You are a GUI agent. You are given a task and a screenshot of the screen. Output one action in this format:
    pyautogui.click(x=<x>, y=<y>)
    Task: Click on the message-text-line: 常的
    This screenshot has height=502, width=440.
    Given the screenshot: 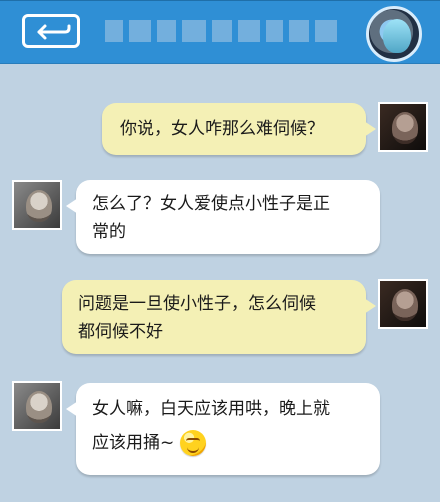 What is the action you would take?
    pyautogui.click(x=109, y=232)
    